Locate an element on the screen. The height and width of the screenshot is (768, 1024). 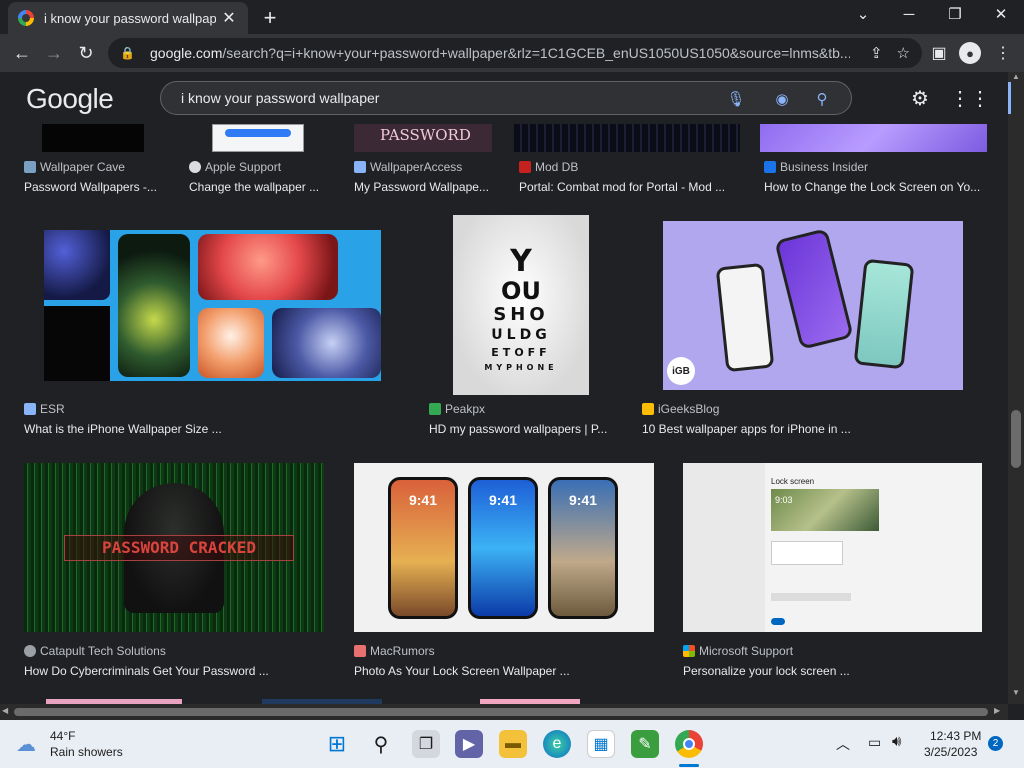
password-card-text: PASSWORD is located at coordinates (425, 135).